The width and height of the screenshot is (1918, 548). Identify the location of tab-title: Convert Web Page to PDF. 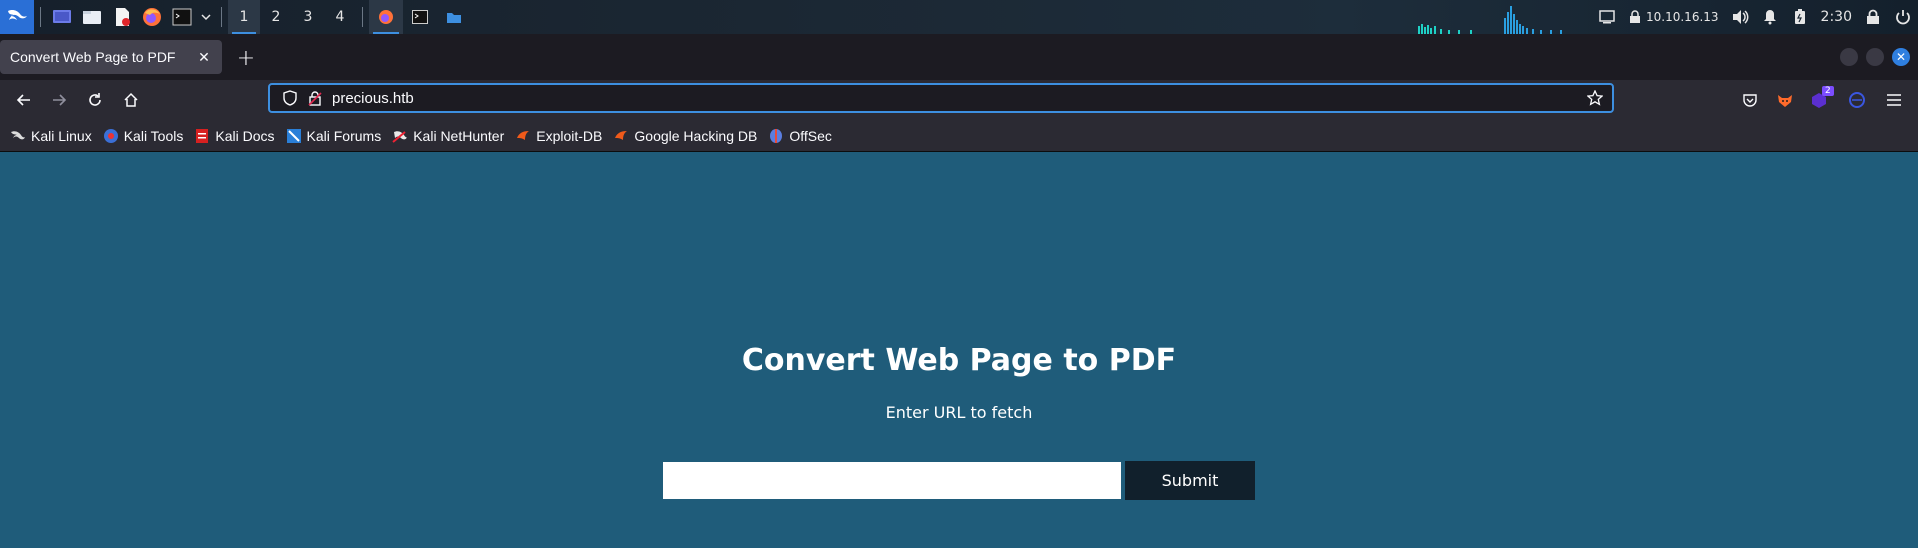
(93, 57).